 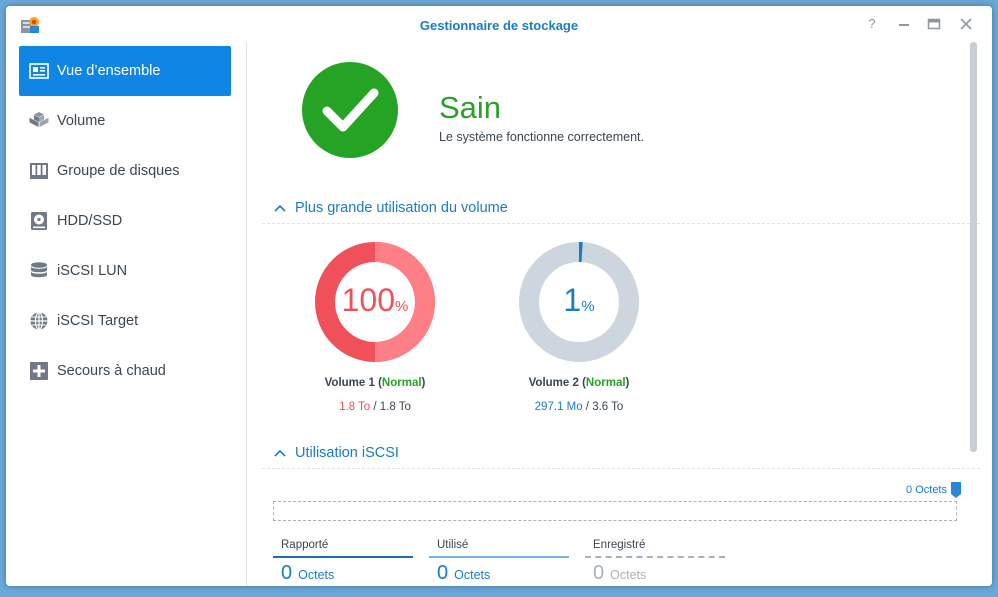 What do you see at coordinates (401, 383) in the screenshot?
I see `volume-1-state: Normal` at bounding box center [401, 383].